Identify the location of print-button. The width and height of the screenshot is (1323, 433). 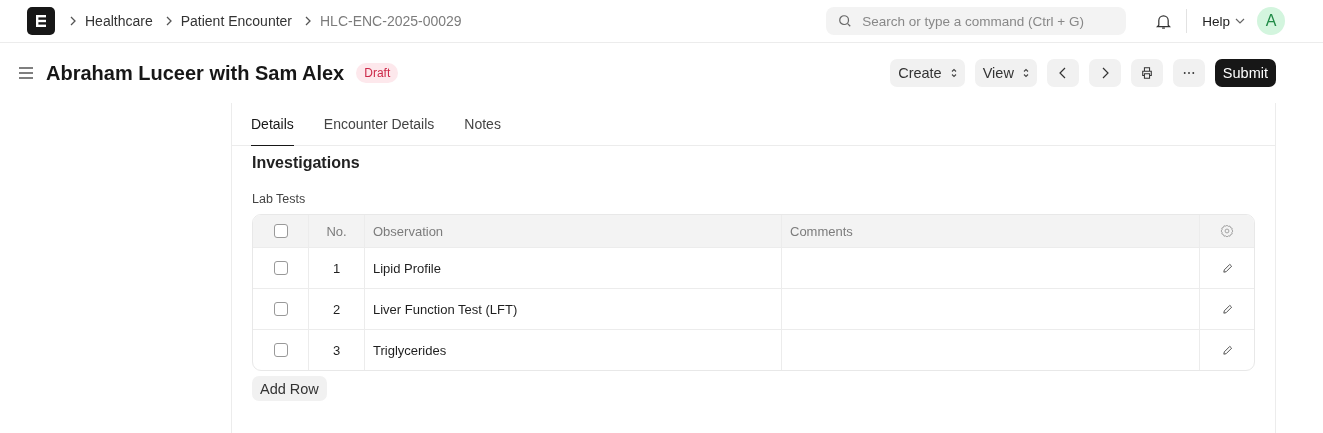
(1146, 73).